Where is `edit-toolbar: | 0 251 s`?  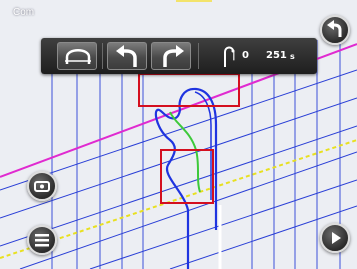
edit-toolbar: | 0 251 s is located at coordinates (179, 56).